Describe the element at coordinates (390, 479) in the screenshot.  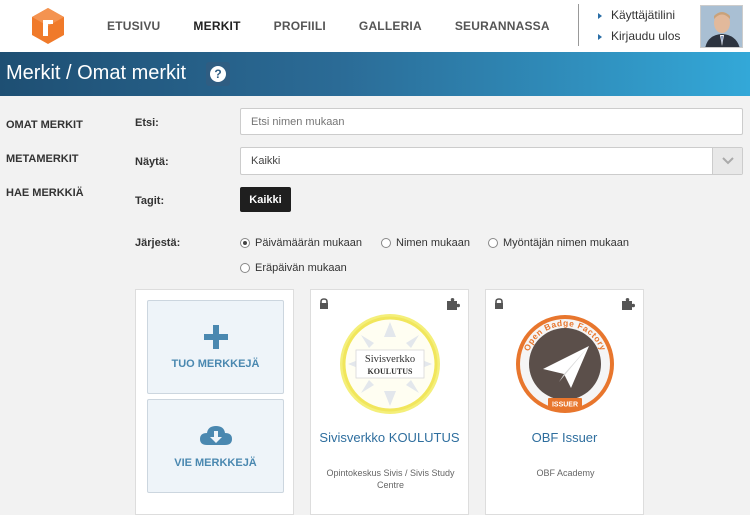
I see `badge-issuer: Opintokeskus Sivis / Sivis Study Centre` at that location.